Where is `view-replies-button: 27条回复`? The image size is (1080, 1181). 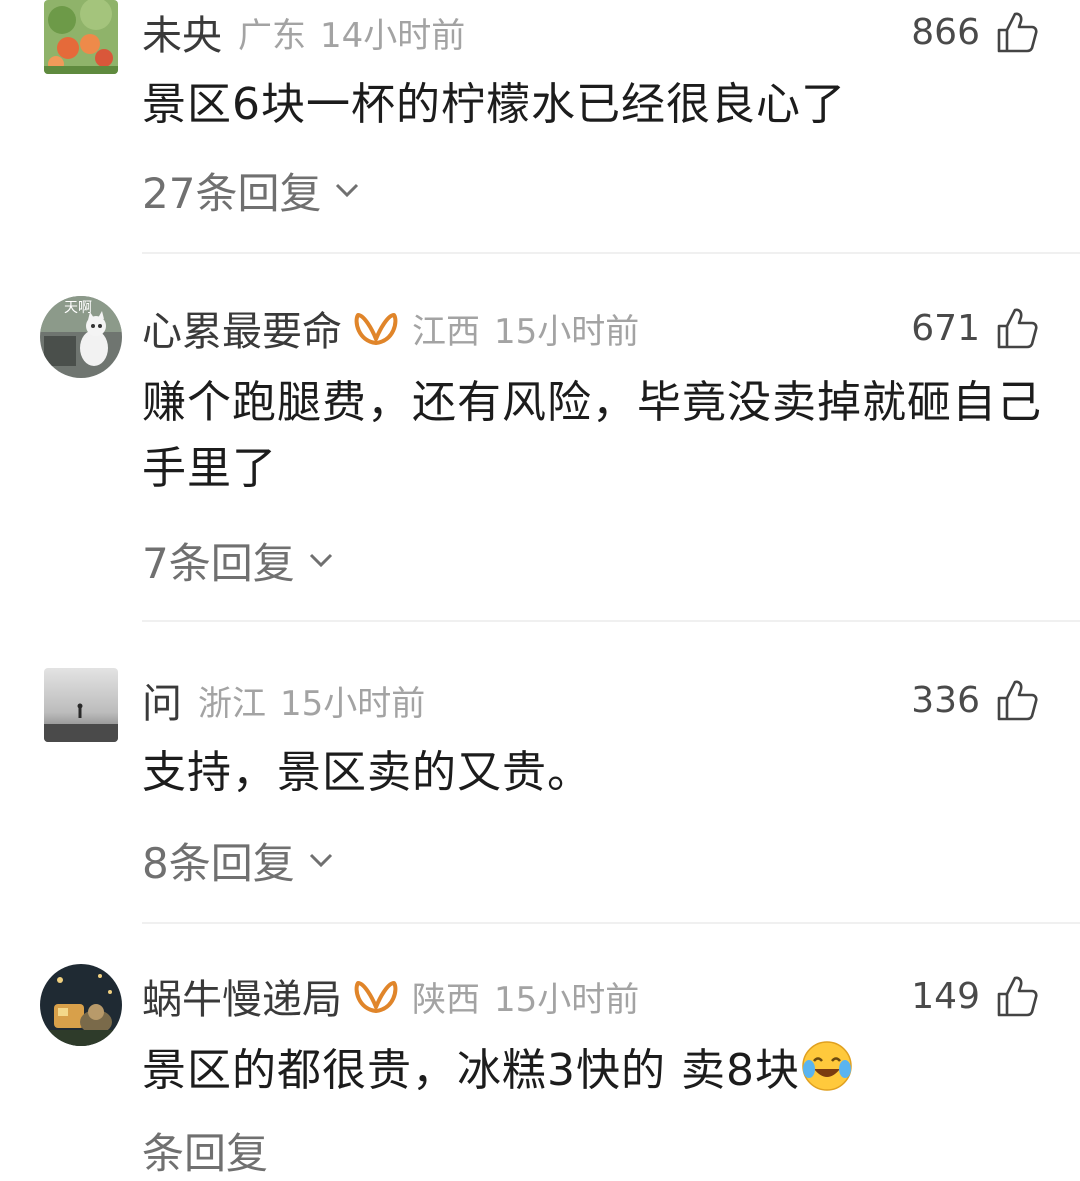 view-replies-button: 27条回复 is located at coordinates (251, 191).